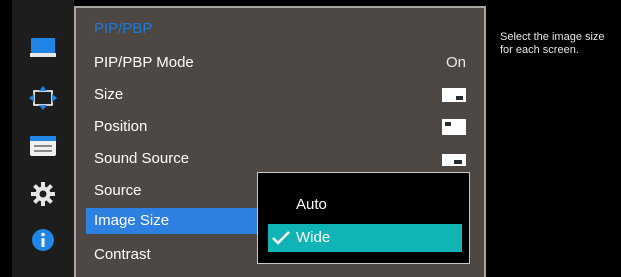  What do you see at coordinates (552, 43) in the screenshot?
I see `help-text: Select the image size for each screen.` at bounding box center [552, 43].